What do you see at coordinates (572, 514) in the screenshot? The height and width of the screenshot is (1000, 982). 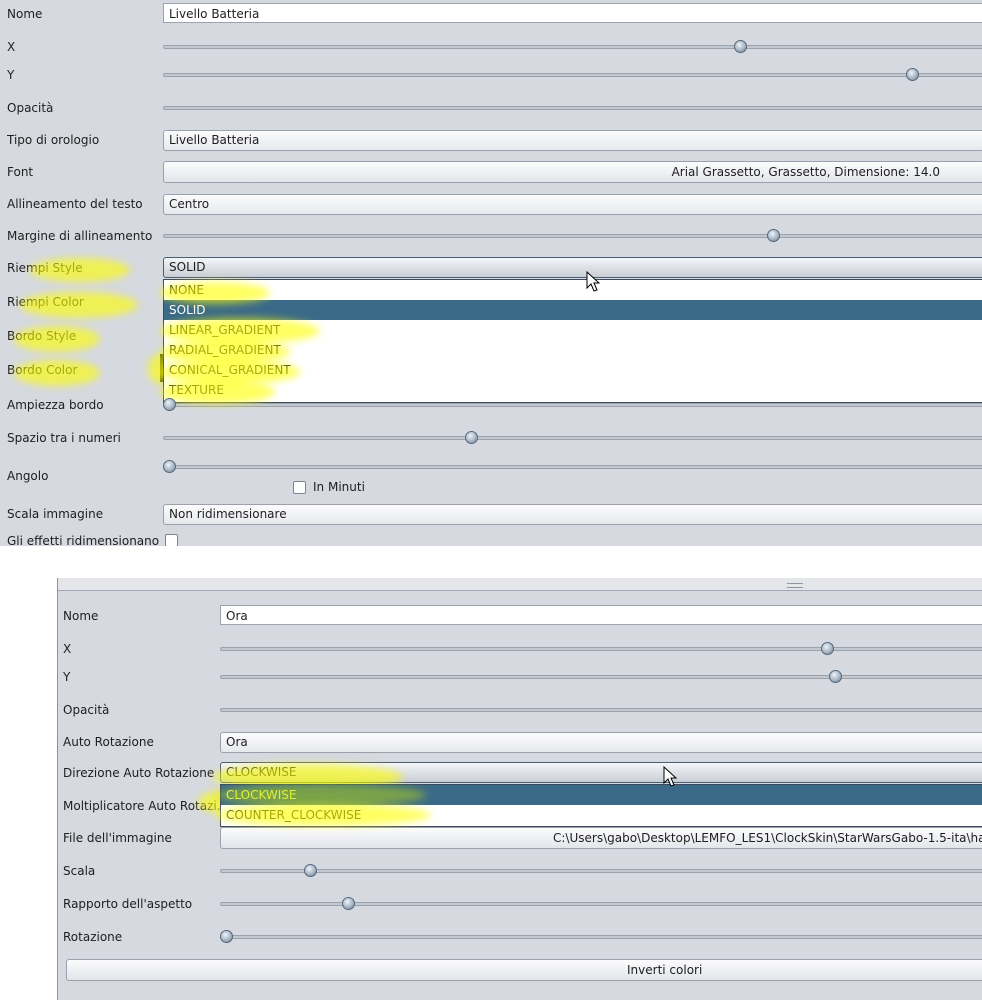 I see `scala-immagine-combo: Non ridimensionare` at bounding box center [572, 514].